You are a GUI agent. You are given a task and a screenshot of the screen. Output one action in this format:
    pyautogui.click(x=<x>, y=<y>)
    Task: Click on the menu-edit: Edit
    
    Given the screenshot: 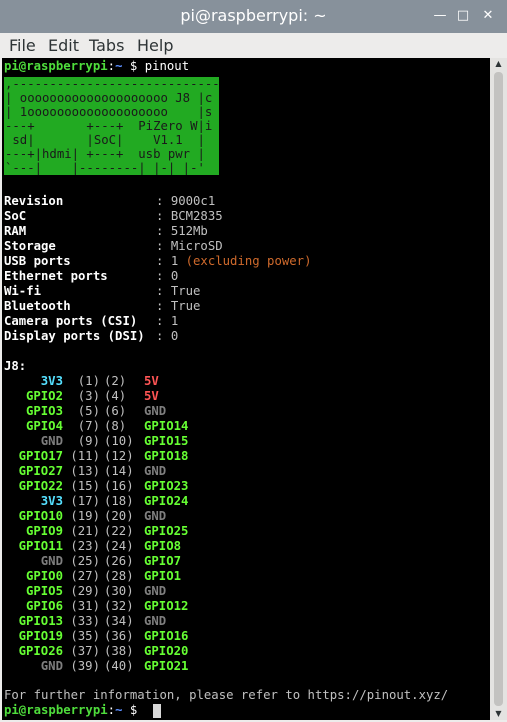 What is the action you would take?
    pyautogui.click(x=63, y=45)
    